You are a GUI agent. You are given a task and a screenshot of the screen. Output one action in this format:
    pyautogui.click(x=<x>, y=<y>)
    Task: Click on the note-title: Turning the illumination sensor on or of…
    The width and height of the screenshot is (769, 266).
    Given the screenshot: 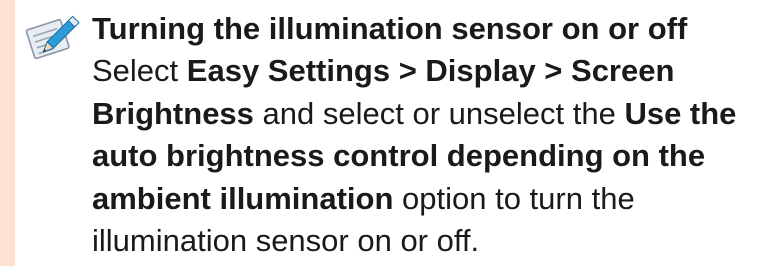 What is the action you would take?
    pyautogui.click(x=390, y=28)
    